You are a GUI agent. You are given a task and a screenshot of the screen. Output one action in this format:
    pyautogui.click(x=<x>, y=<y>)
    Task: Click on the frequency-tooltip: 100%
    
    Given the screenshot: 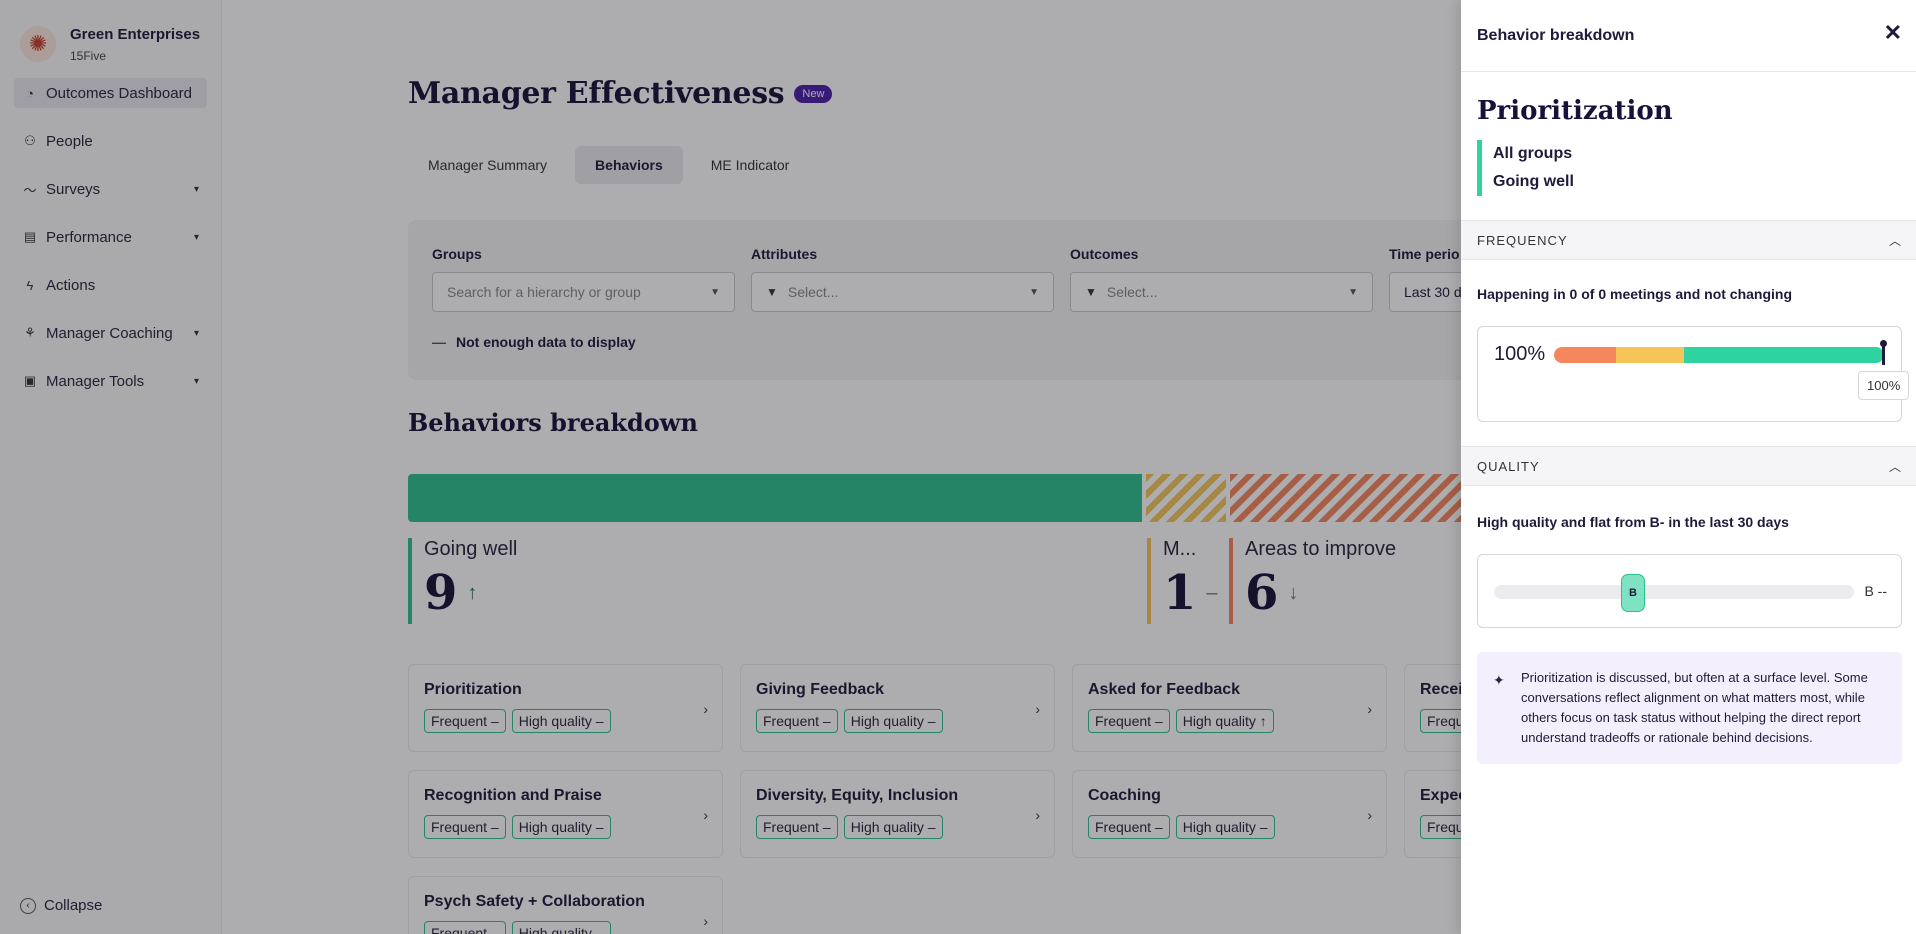 What is the action you would take?
    pyautogui.click(x=1884, y=385)
    